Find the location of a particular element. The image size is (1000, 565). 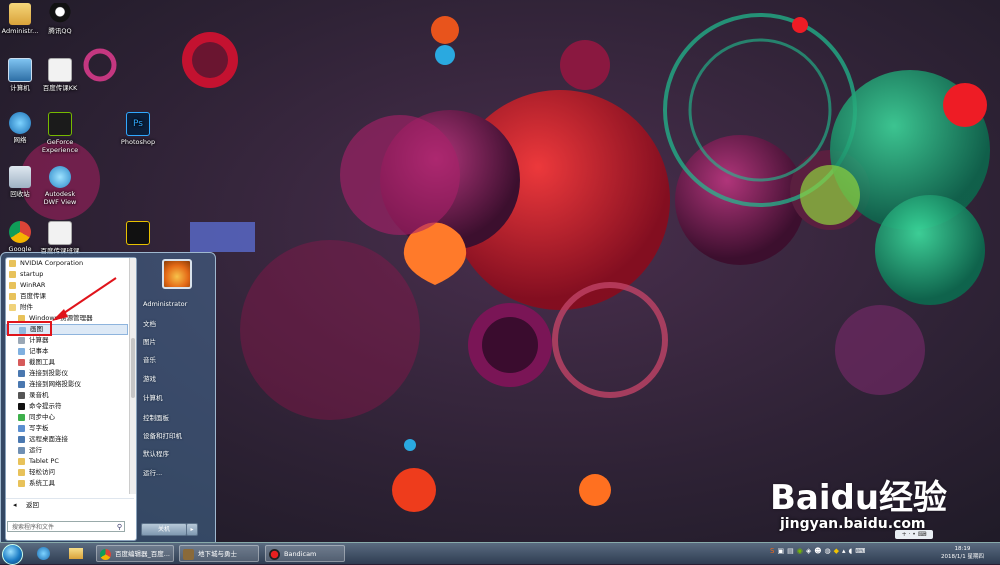

app-icon is located at coordinates (138, 233).